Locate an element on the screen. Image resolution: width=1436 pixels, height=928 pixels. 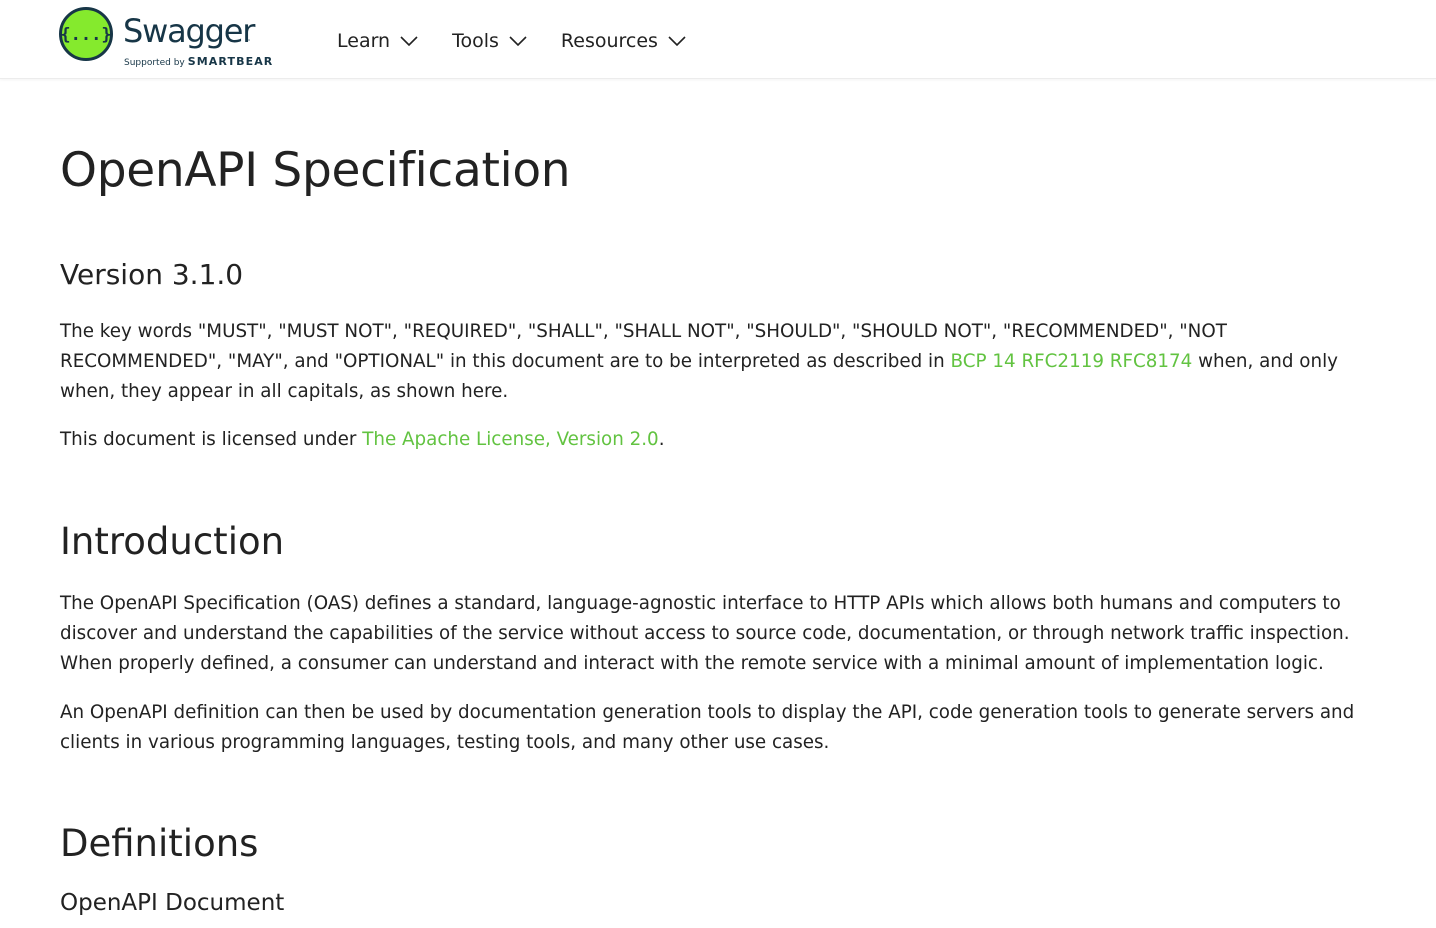
brand-logo-link: {...} Swagger ™ Supported by SMARTBEAR is located at coordinates (171, 39).